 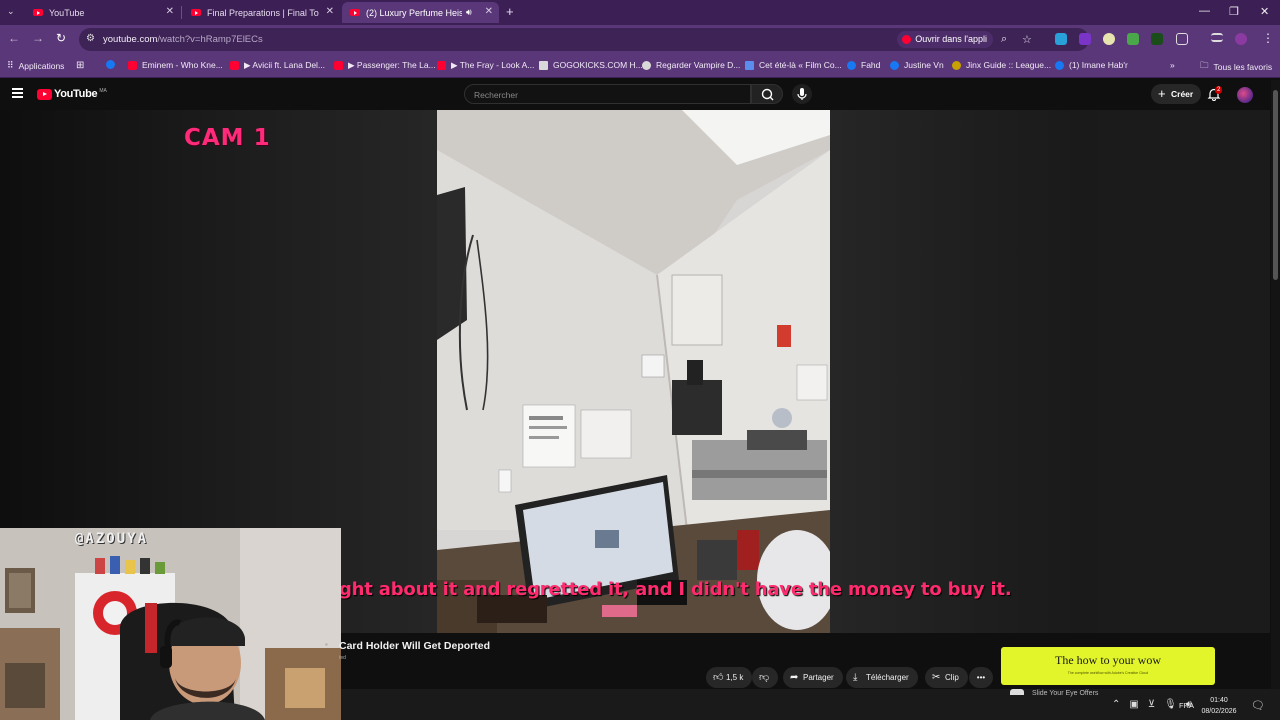 What do you see at coordinates (72, 94) in the screenshot?
I see `youtube-logo: YouTube MA` at bounding box center [72, 94].